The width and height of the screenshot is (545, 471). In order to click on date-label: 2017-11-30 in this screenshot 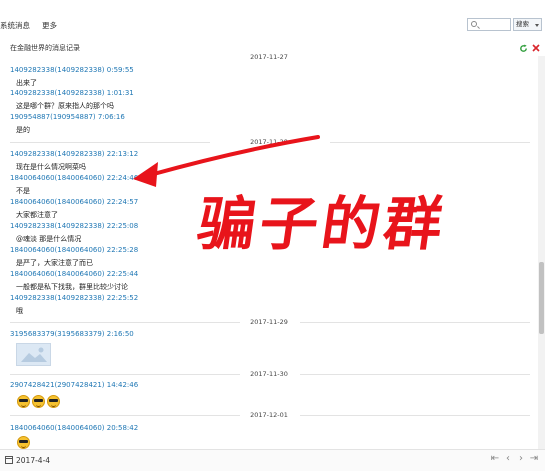, I will do `click(269, 374)`.